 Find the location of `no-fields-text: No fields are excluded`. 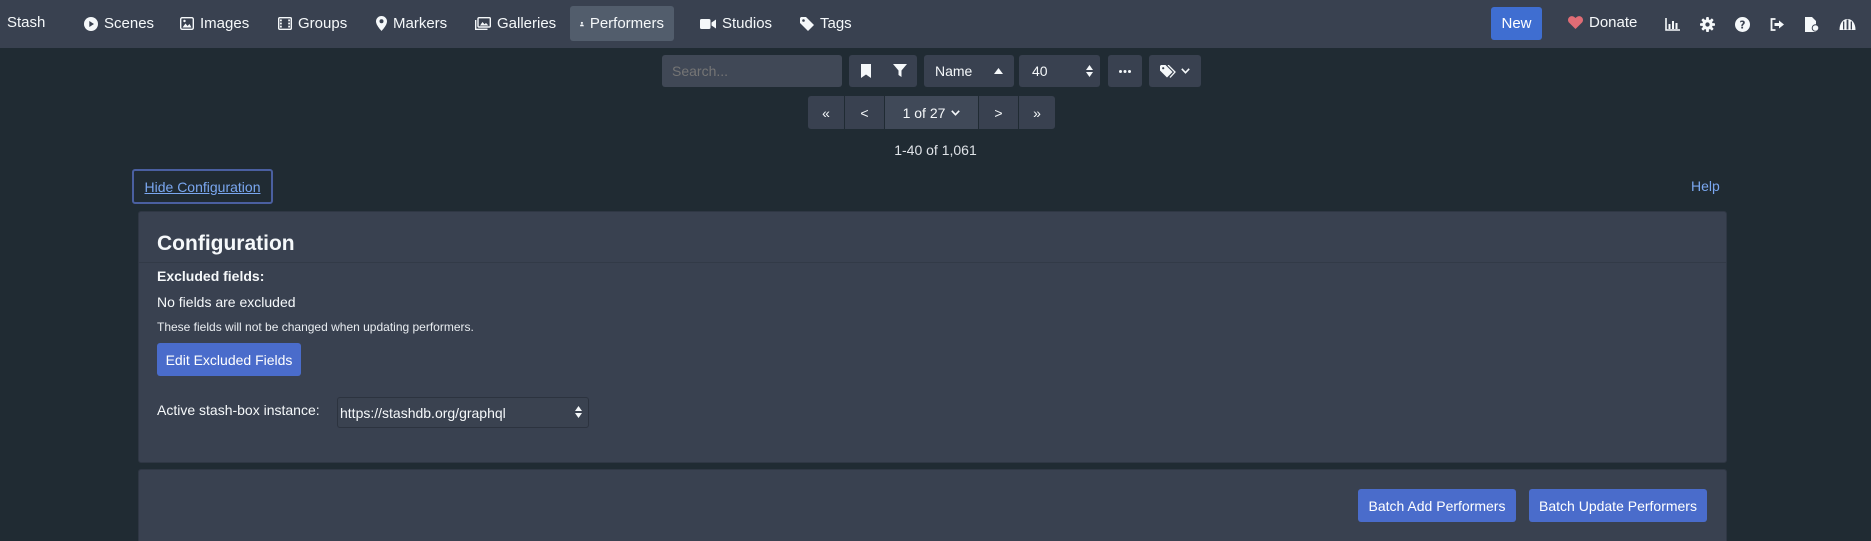

no-fields-text: No fields are excluded is located at coordinates (226, 302).